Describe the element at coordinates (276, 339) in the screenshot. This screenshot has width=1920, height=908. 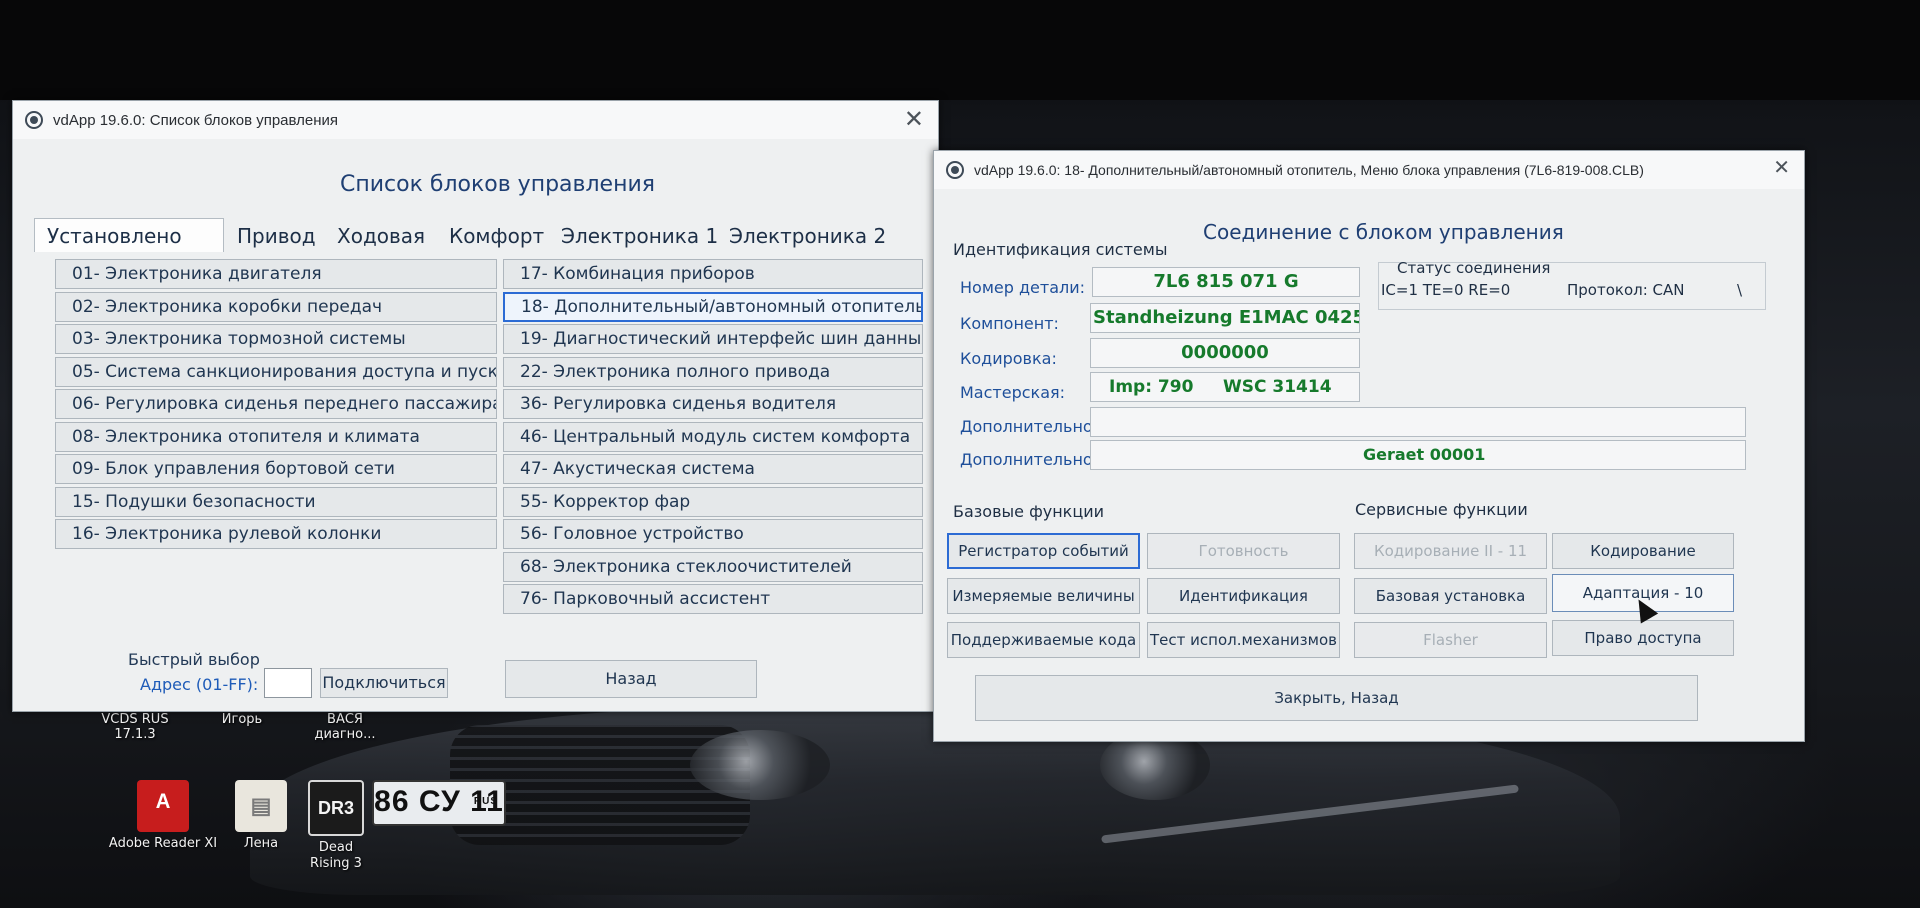
I see `control-unit-button: 03- Электроника тормозной системы` at that location.